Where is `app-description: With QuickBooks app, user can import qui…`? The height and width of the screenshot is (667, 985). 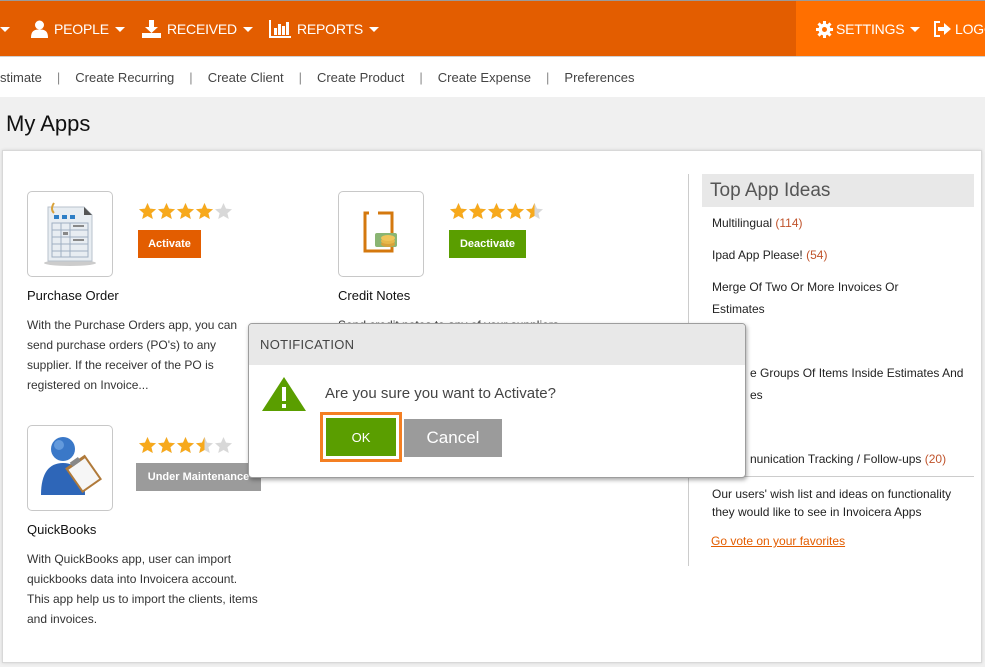 app-description: With QuickBooks app, user can import qui… is located at coordinates (142, 589).